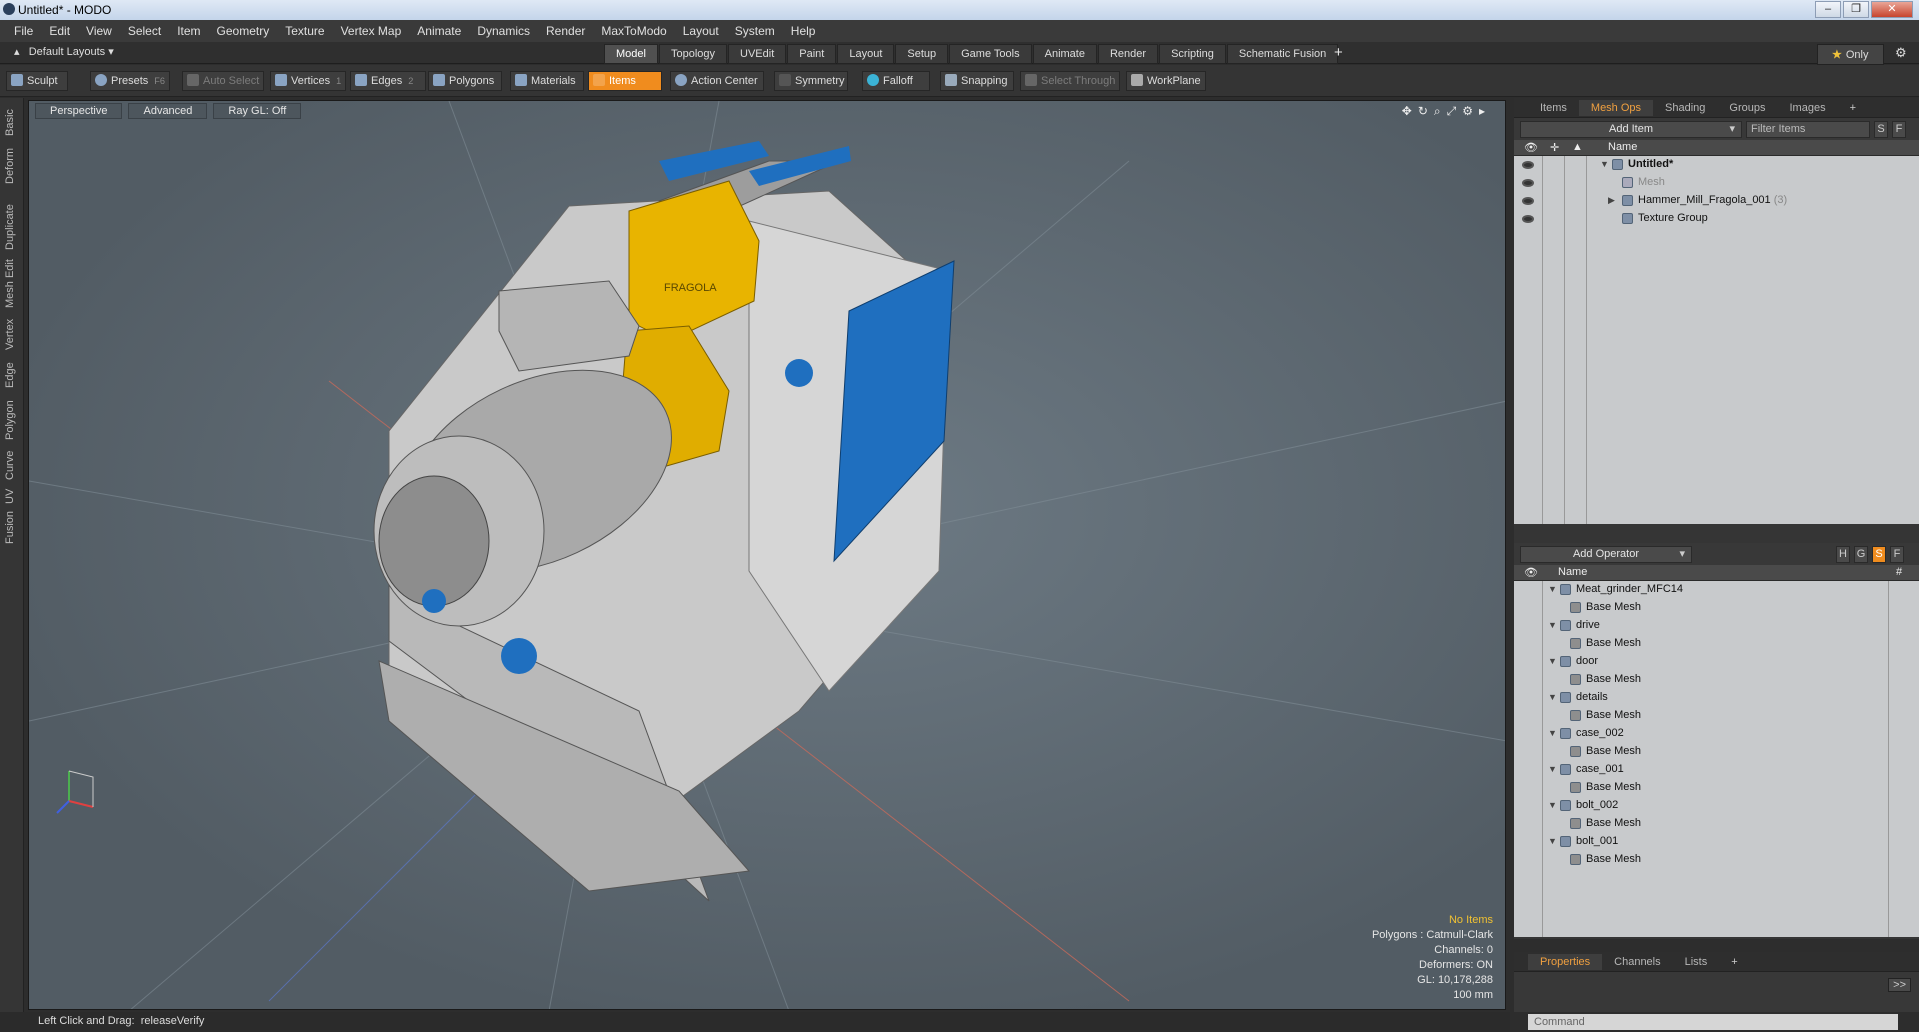  I want to click on strip-fusion: Fusion, so click(10, 527).